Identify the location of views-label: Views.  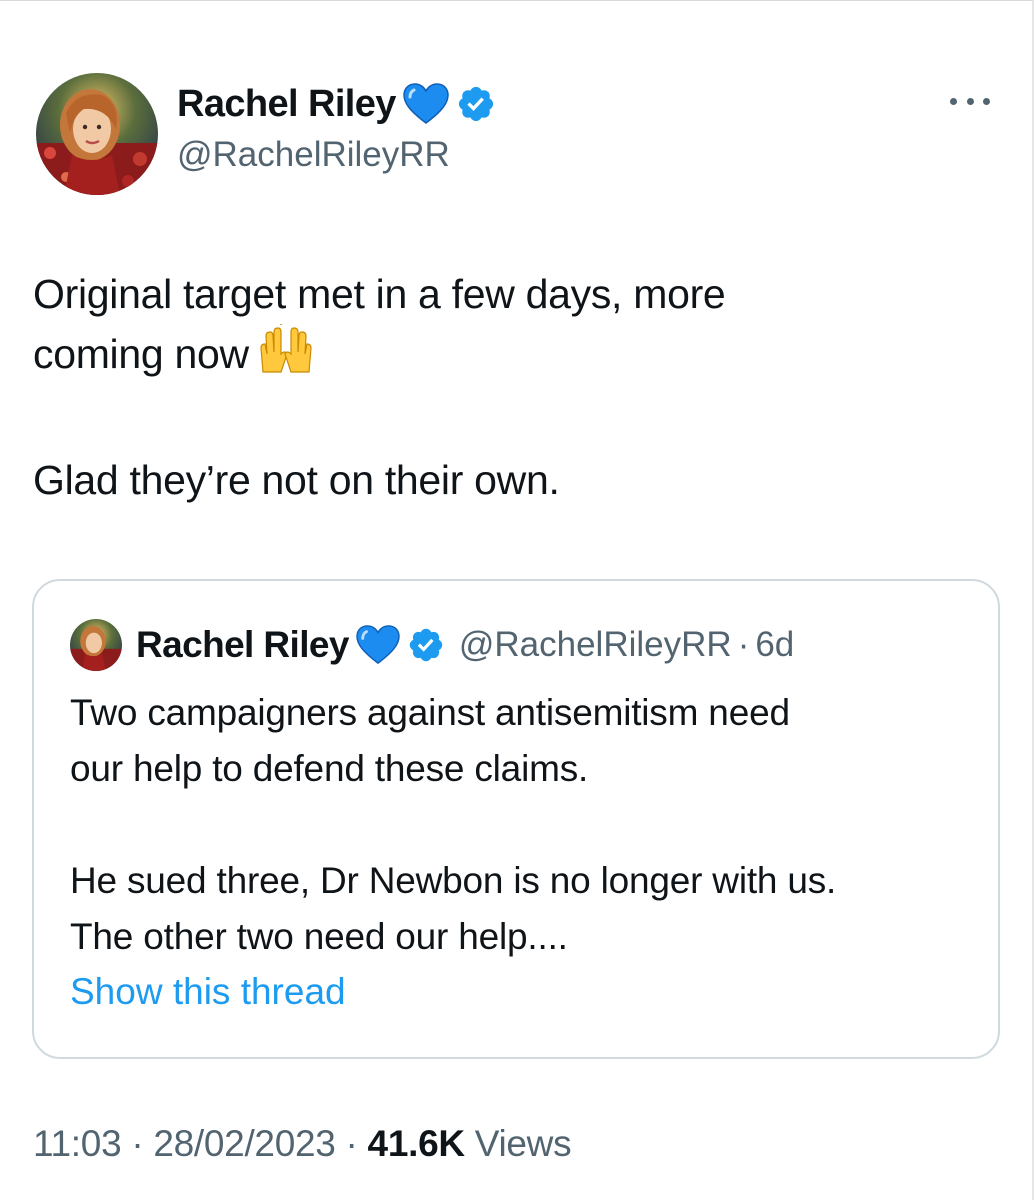
(523, 1143).